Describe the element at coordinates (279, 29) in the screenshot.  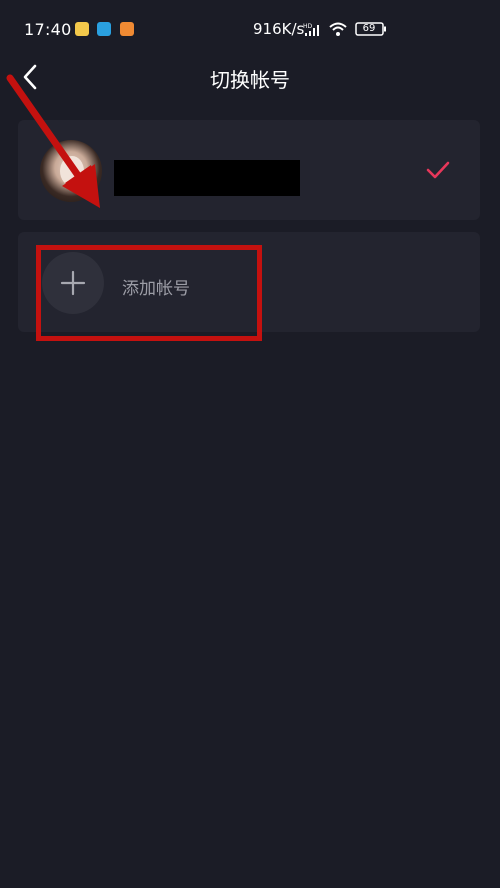
I see `network-speed: 916K/s` at that location.